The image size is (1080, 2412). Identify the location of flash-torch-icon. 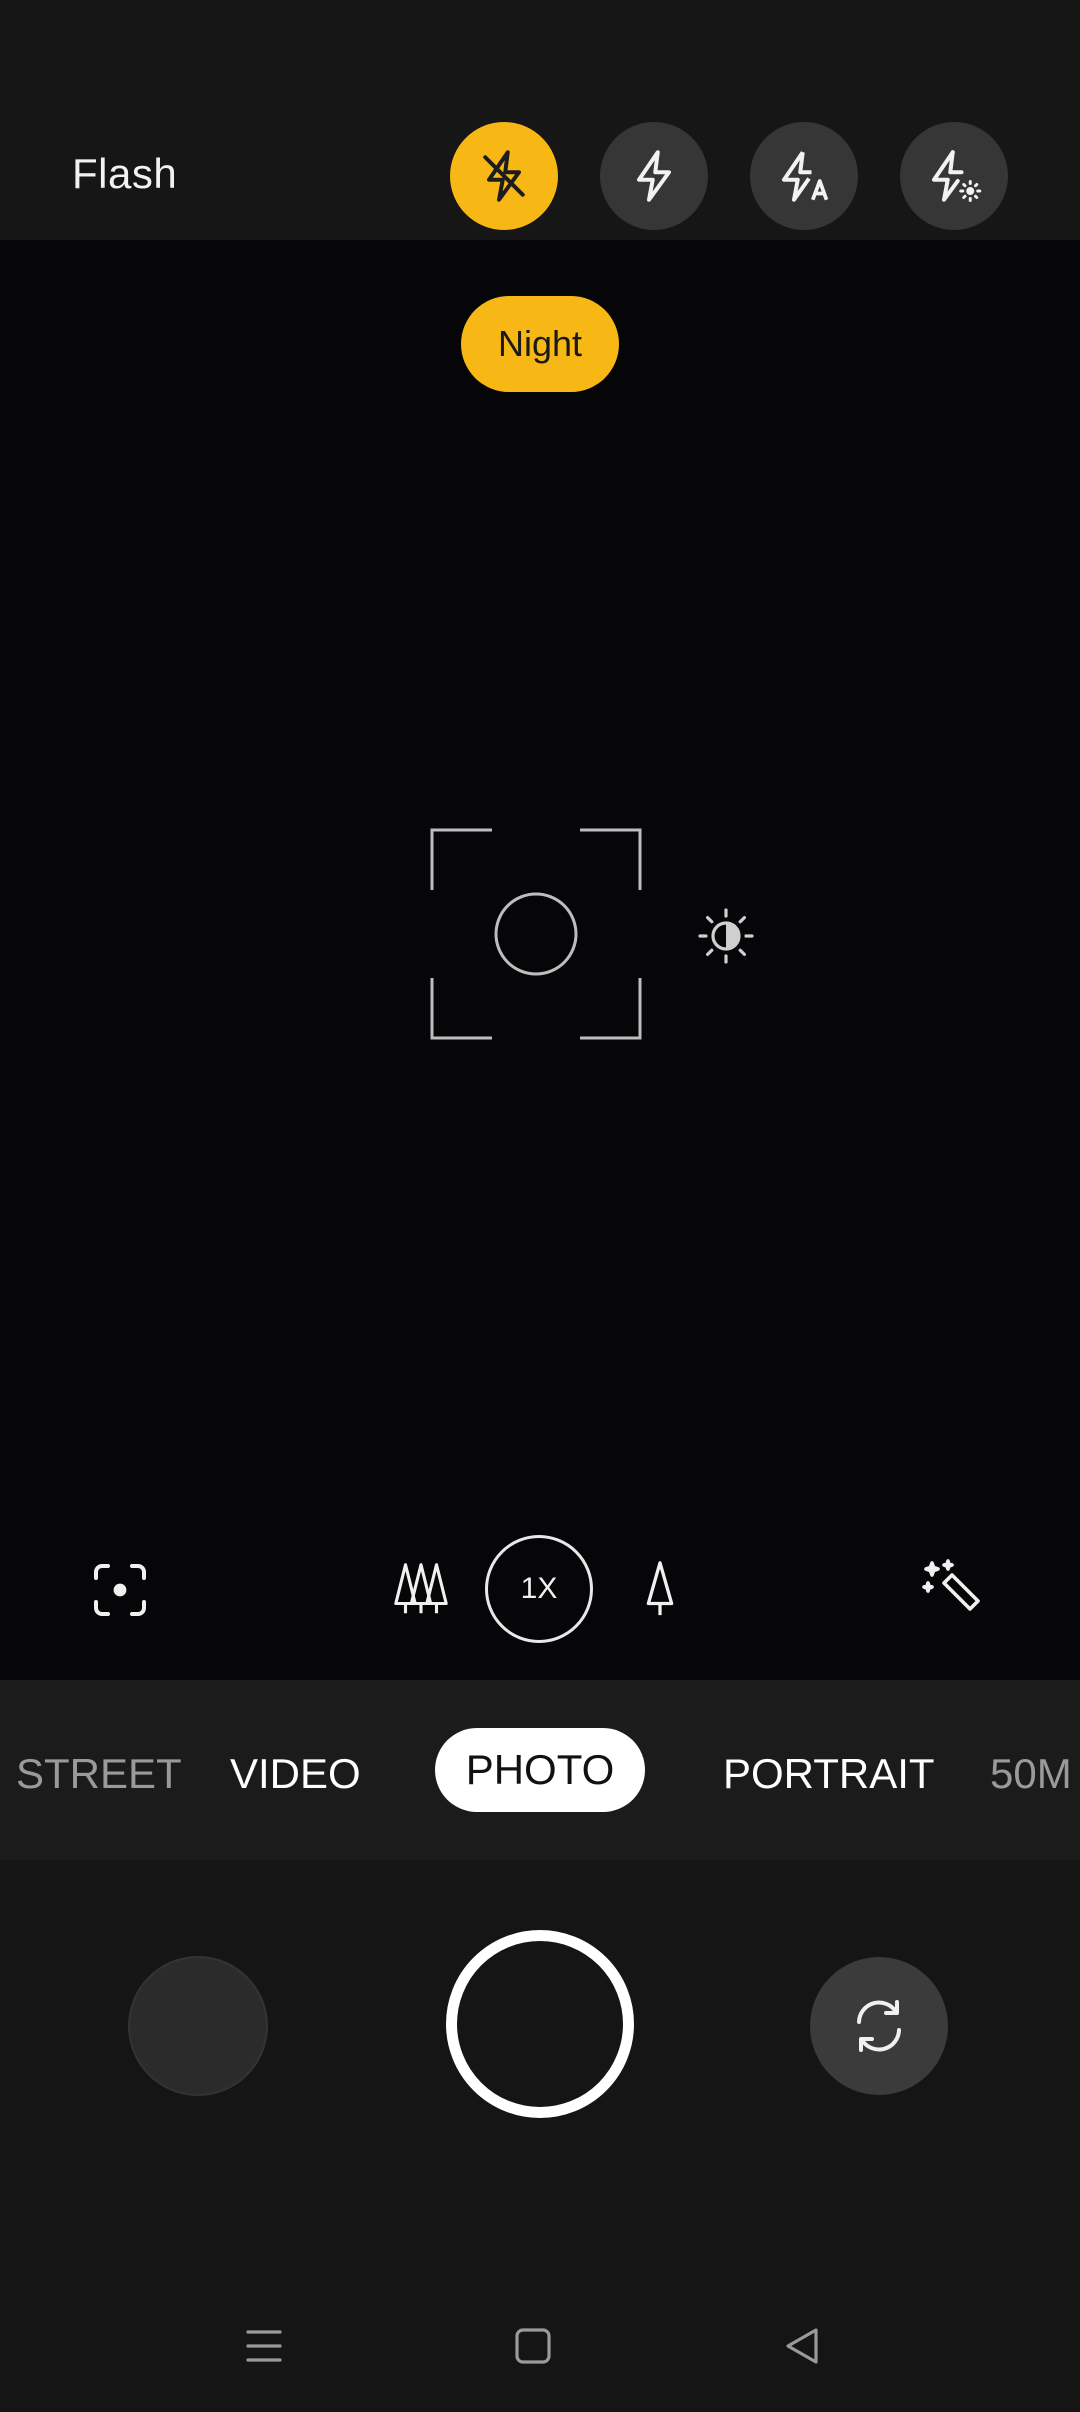
(957, 176).